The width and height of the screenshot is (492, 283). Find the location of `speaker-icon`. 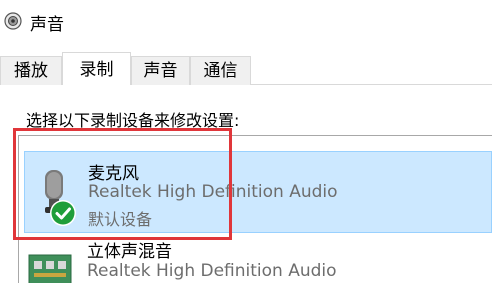

speaker-icon is located at coordinates (13, 21).